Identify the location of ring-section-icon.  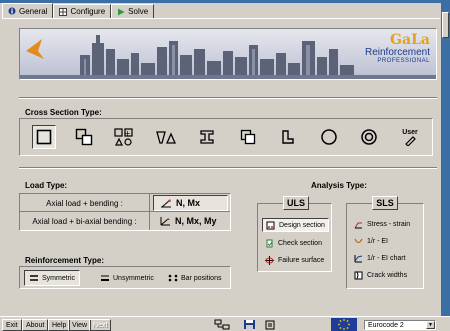
(369, 137).